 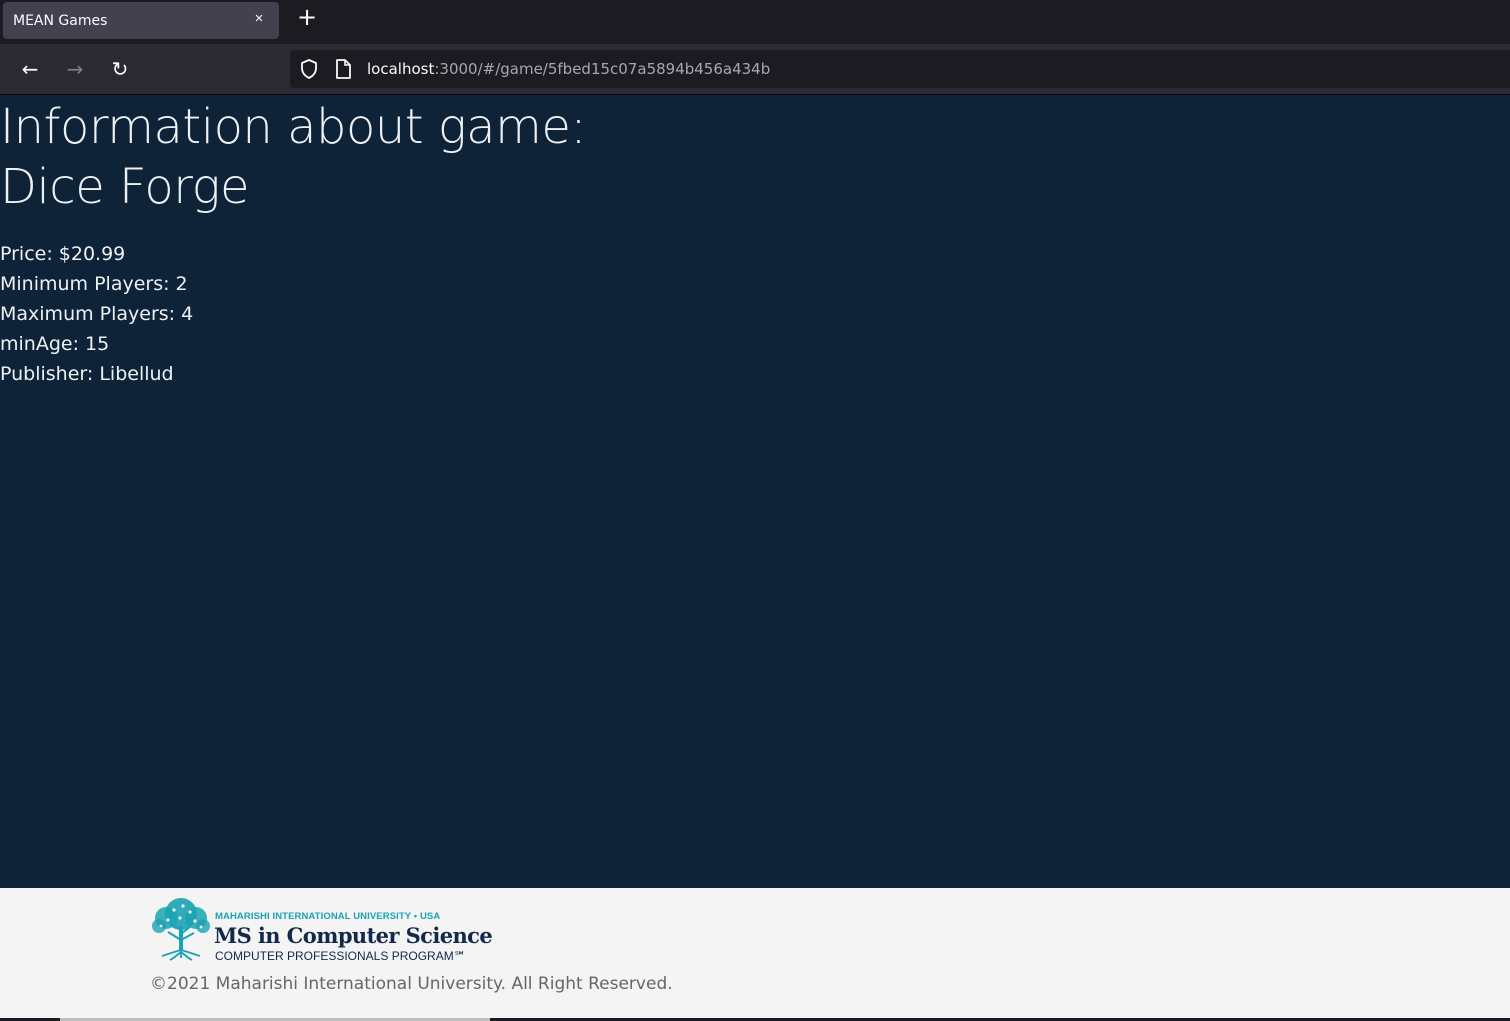 What do you see at coordinates (60, 20) in the screenshot?
I see `tab-title: MEAN Games` at bounding box center [60, 20].